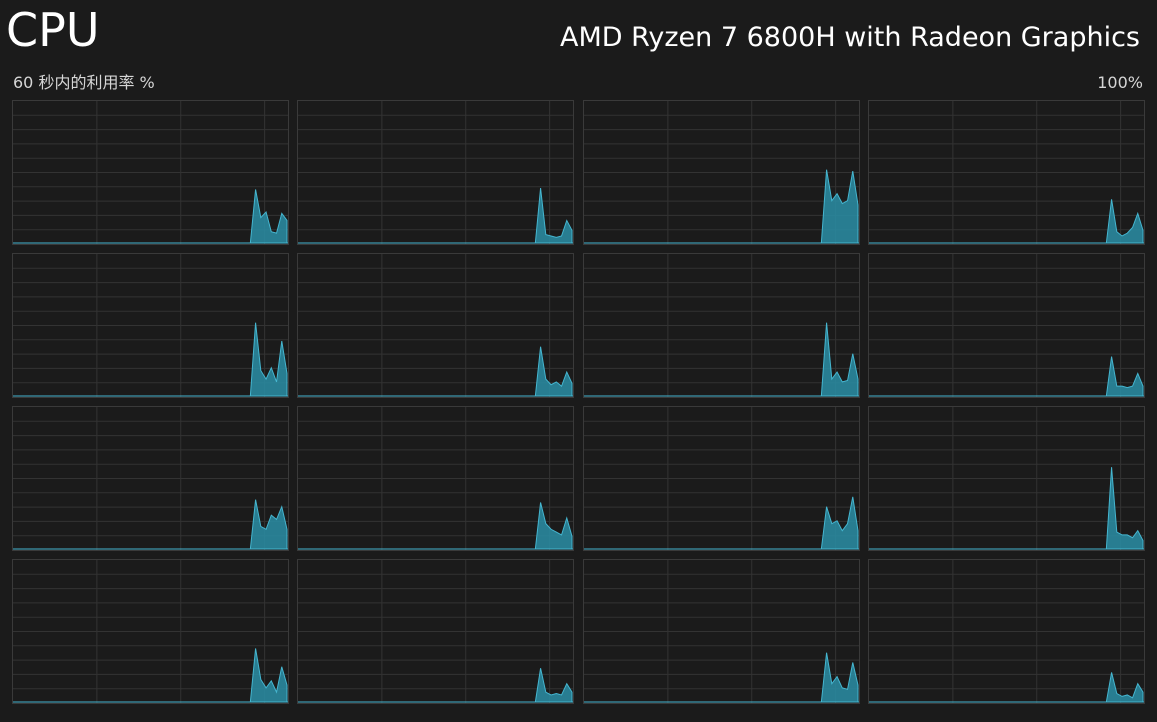 This screenshot has height=722, width=1157. What do you see at coordinates (849, 37) in the screenshot?
I see `processor-name: AMD Ryzen 7 6800H with Radeon Graphics` at bounding box center [849, 37].